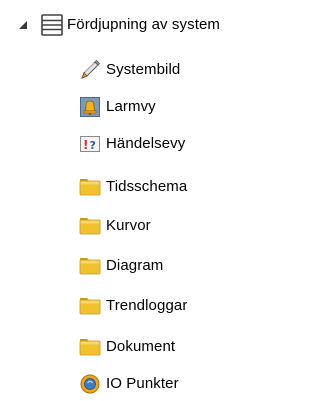 Image resolution: width=320 pixels, height=401 pixels. What do you see at coordinates (147, 305) in the screenshot?
I see `tree-item-label: Trendloggar` at bounding box center [147, 305].